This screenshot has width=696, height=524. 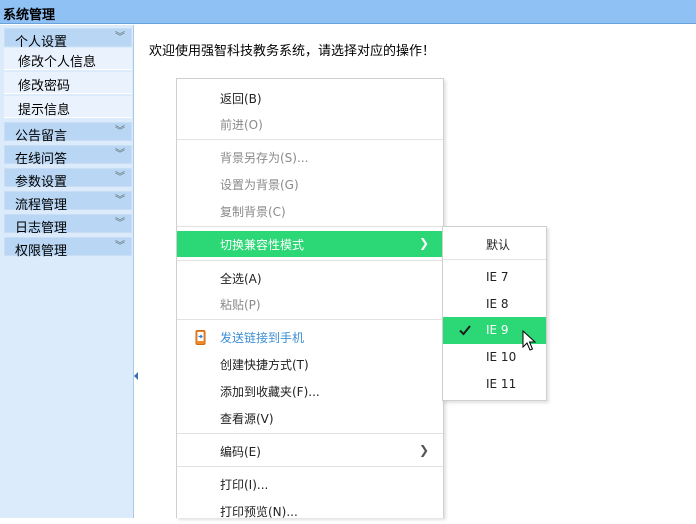 What do you see at coordinates (41, 159) in the screenshot?
I see `sidebar-section-label: 在线问答` at bounding box center [41, 159].